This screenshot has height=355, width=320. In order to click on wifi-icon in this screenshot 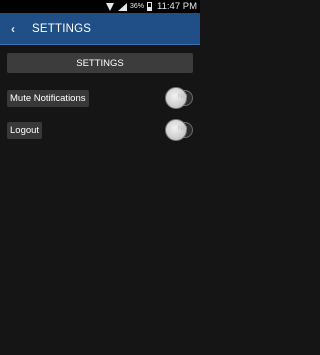, I will do `click(110, 6)`.